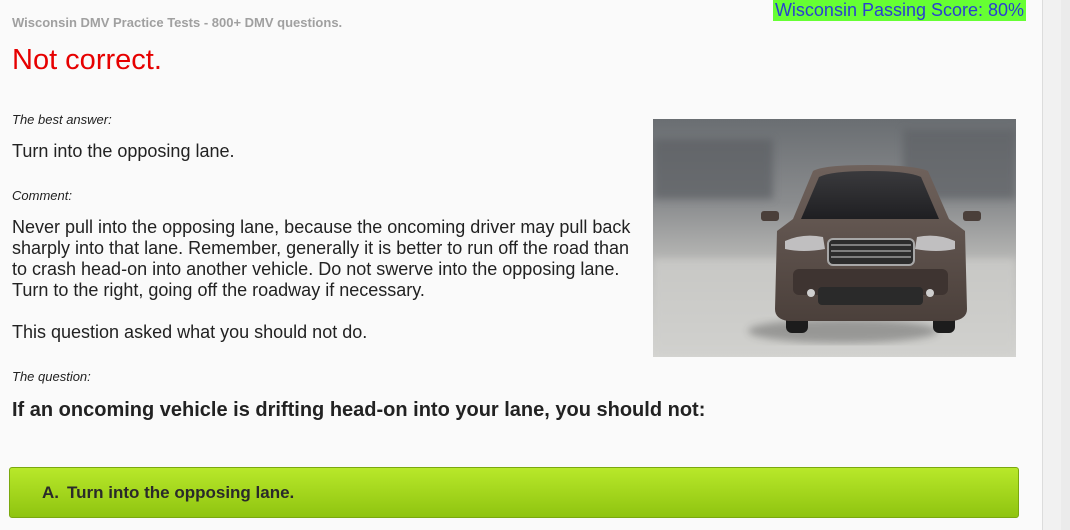  I want to click on question-label: The question:, so click(51, 376).